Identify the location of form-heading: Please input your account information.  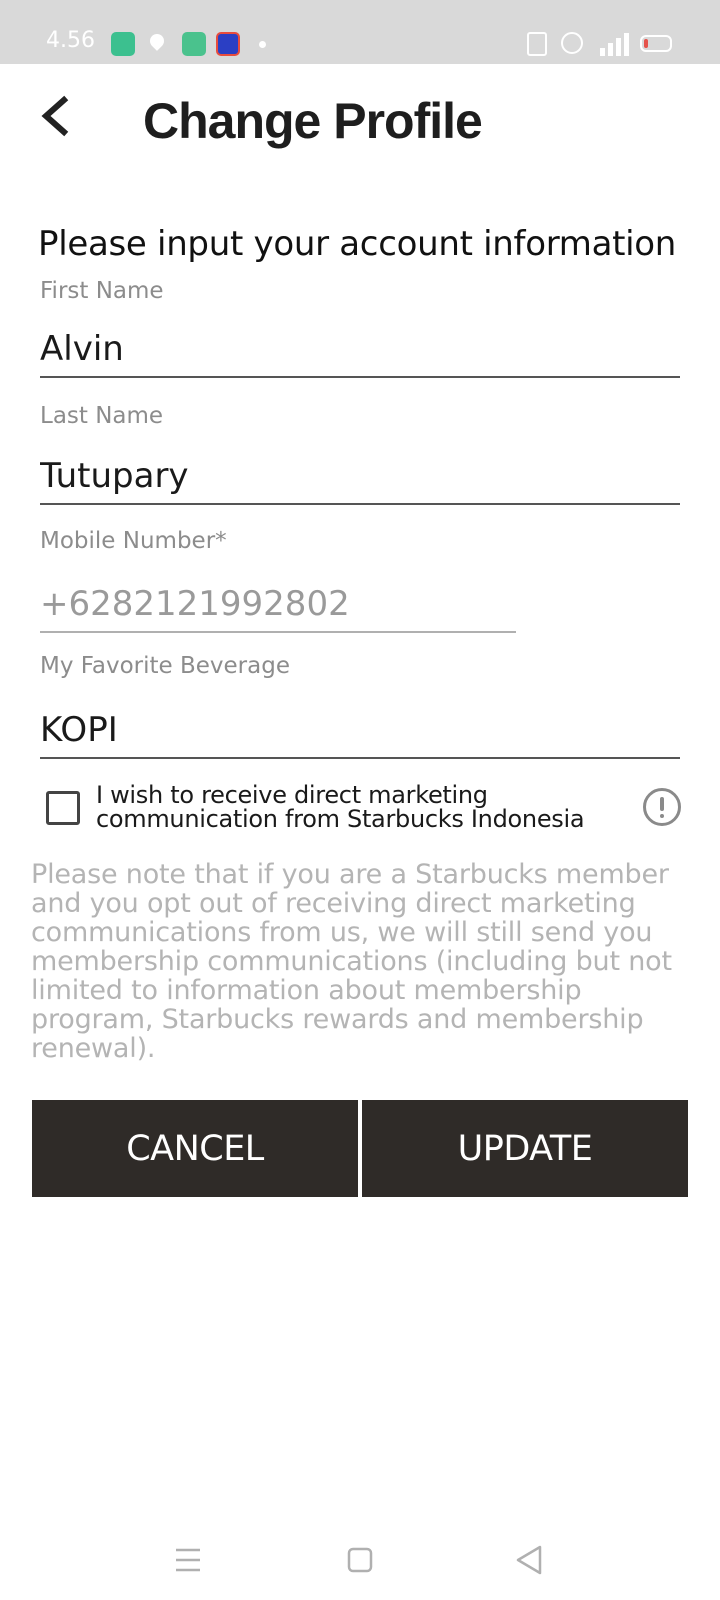
(357, 244).